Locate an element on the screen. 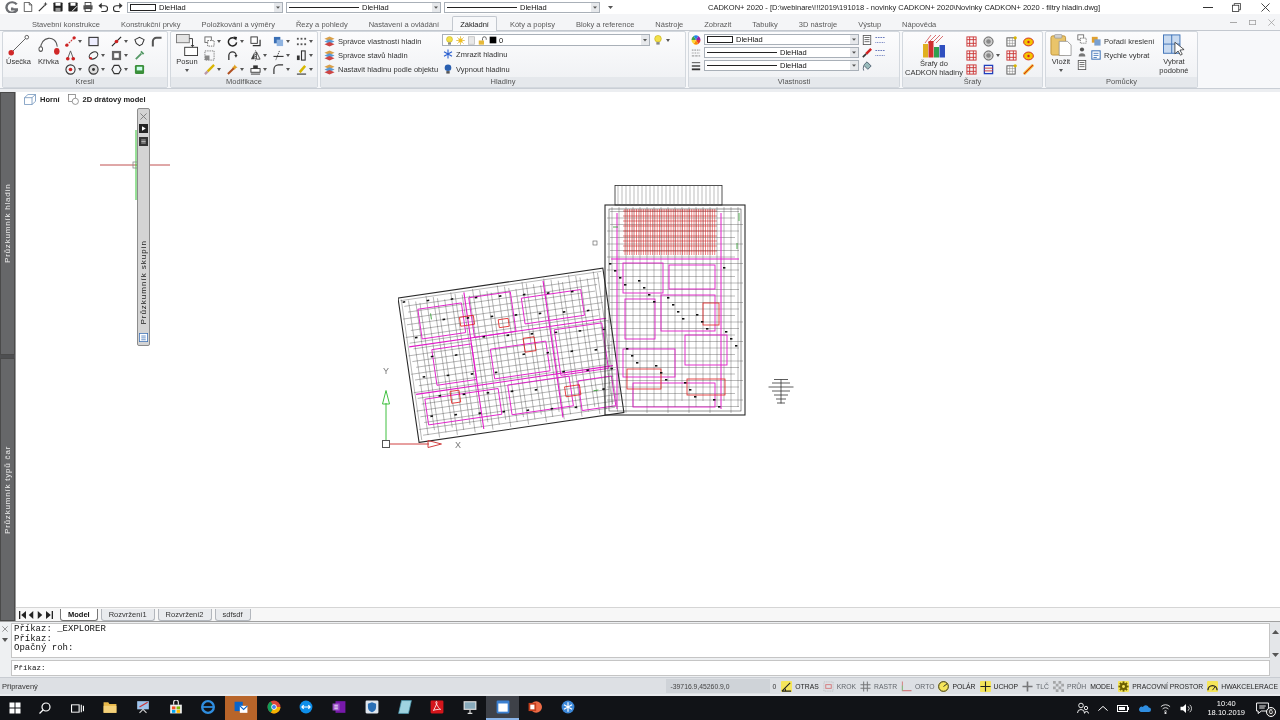 Image resolution: width=1280 pixels, height=720 pixels. paint-bucket-icon is located at coordinates (867, 66).